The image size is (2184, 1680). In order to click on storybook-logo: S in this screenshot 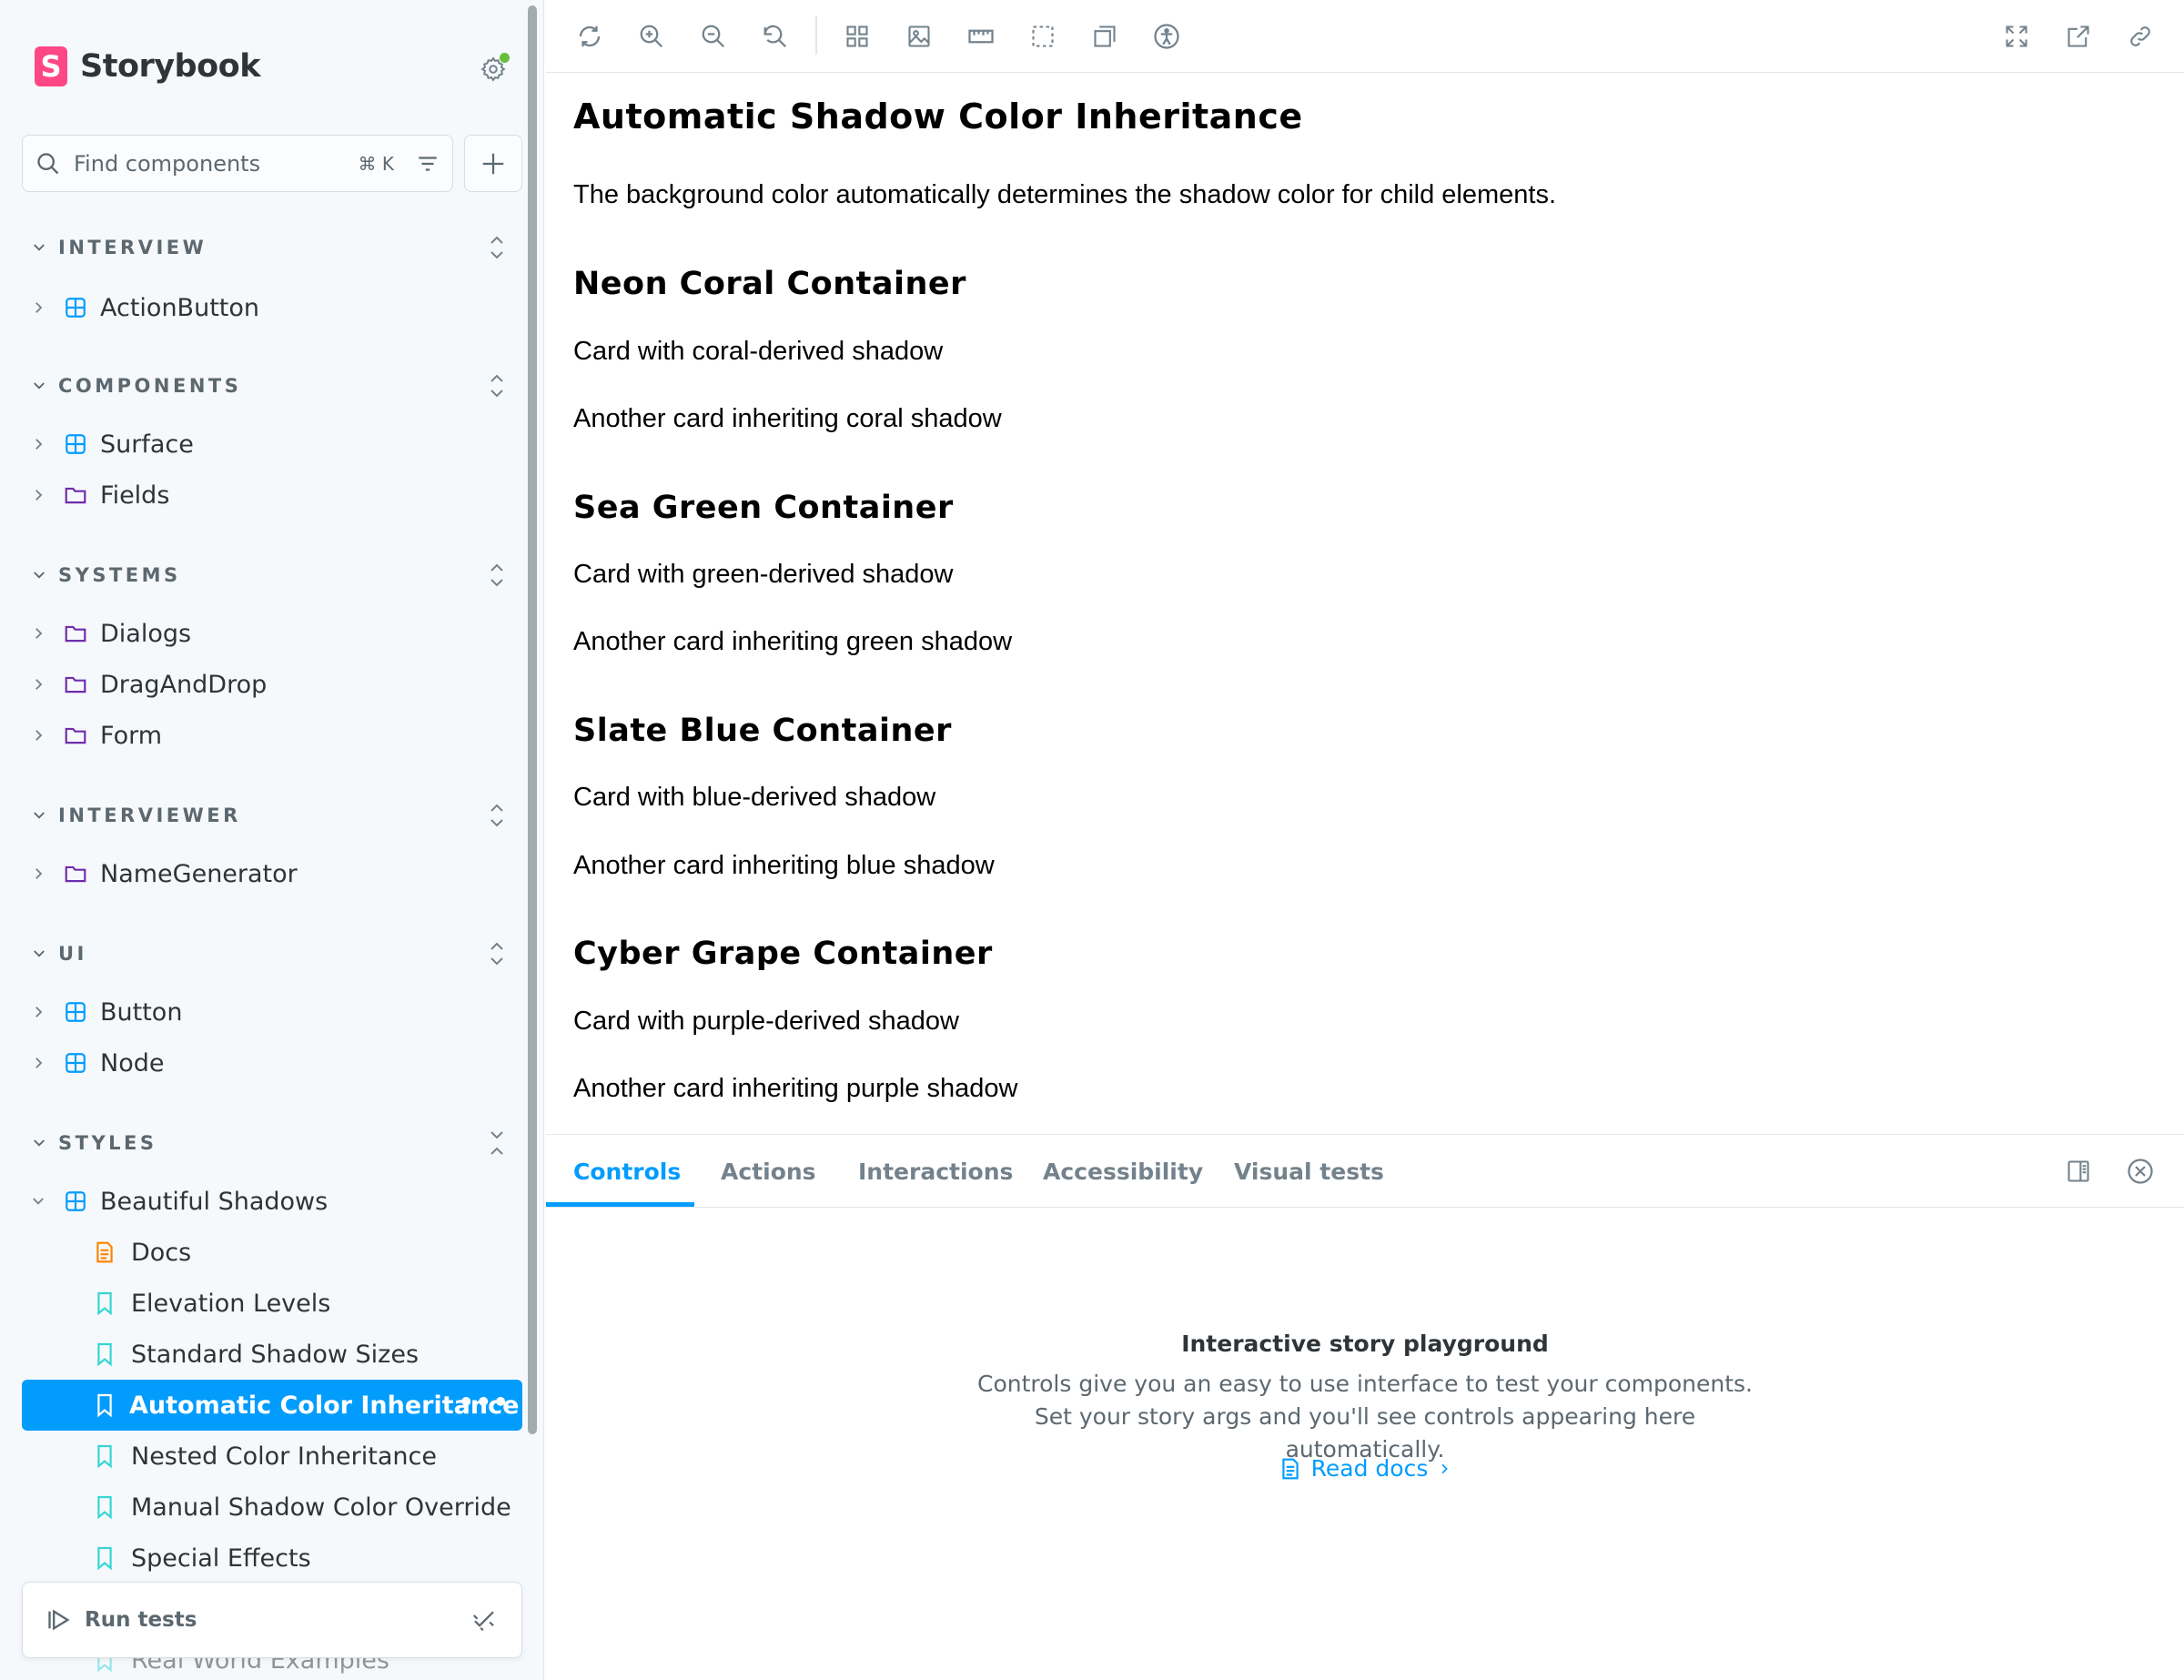, I will do `click(51, 66)`.